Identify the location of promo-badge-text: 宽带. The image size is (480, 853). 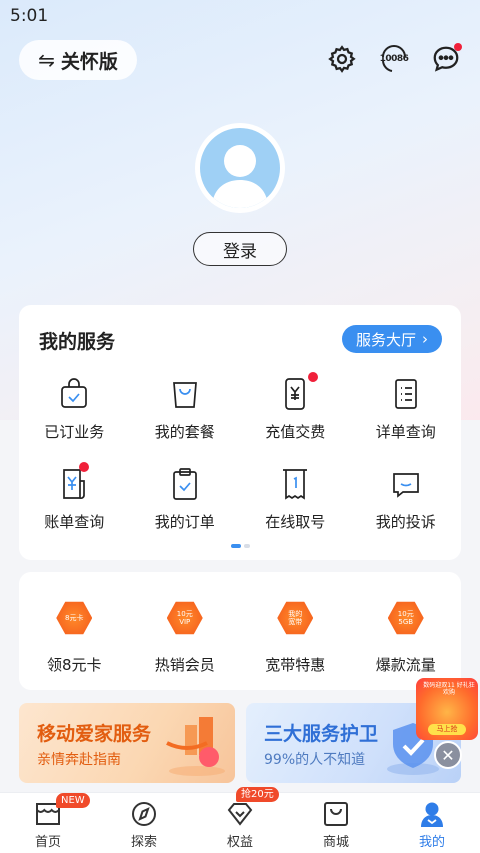
(295, 622).